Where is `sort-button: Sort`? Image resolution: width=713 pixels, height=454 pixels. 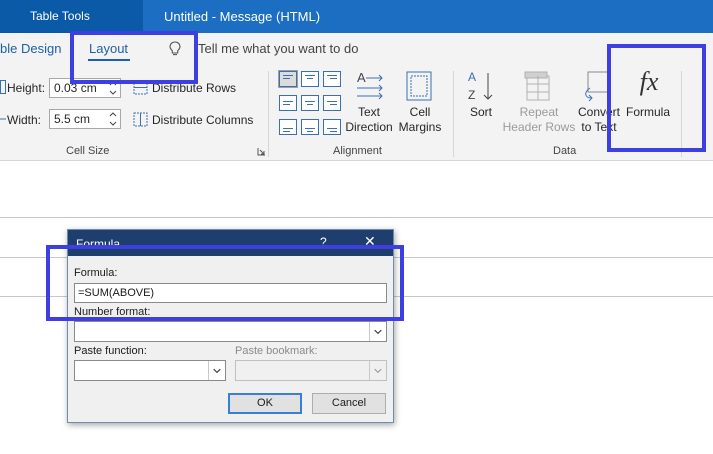
sort-button: Sort is located at coordinates (481, 112).